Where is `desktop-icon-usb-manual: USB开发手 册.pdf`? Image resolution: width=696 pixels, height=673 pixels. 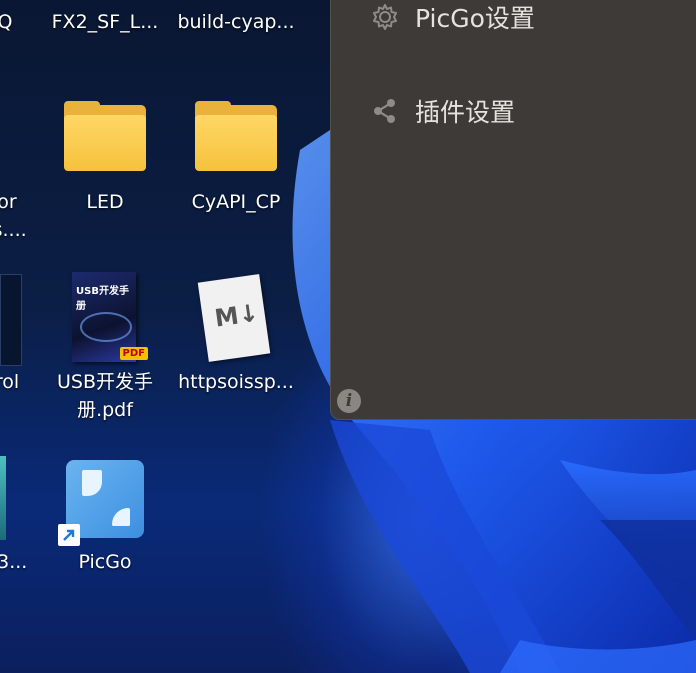 desktop-icon-usb-manual: USB开发手 册.pdf is located at coordinates (105, 396).